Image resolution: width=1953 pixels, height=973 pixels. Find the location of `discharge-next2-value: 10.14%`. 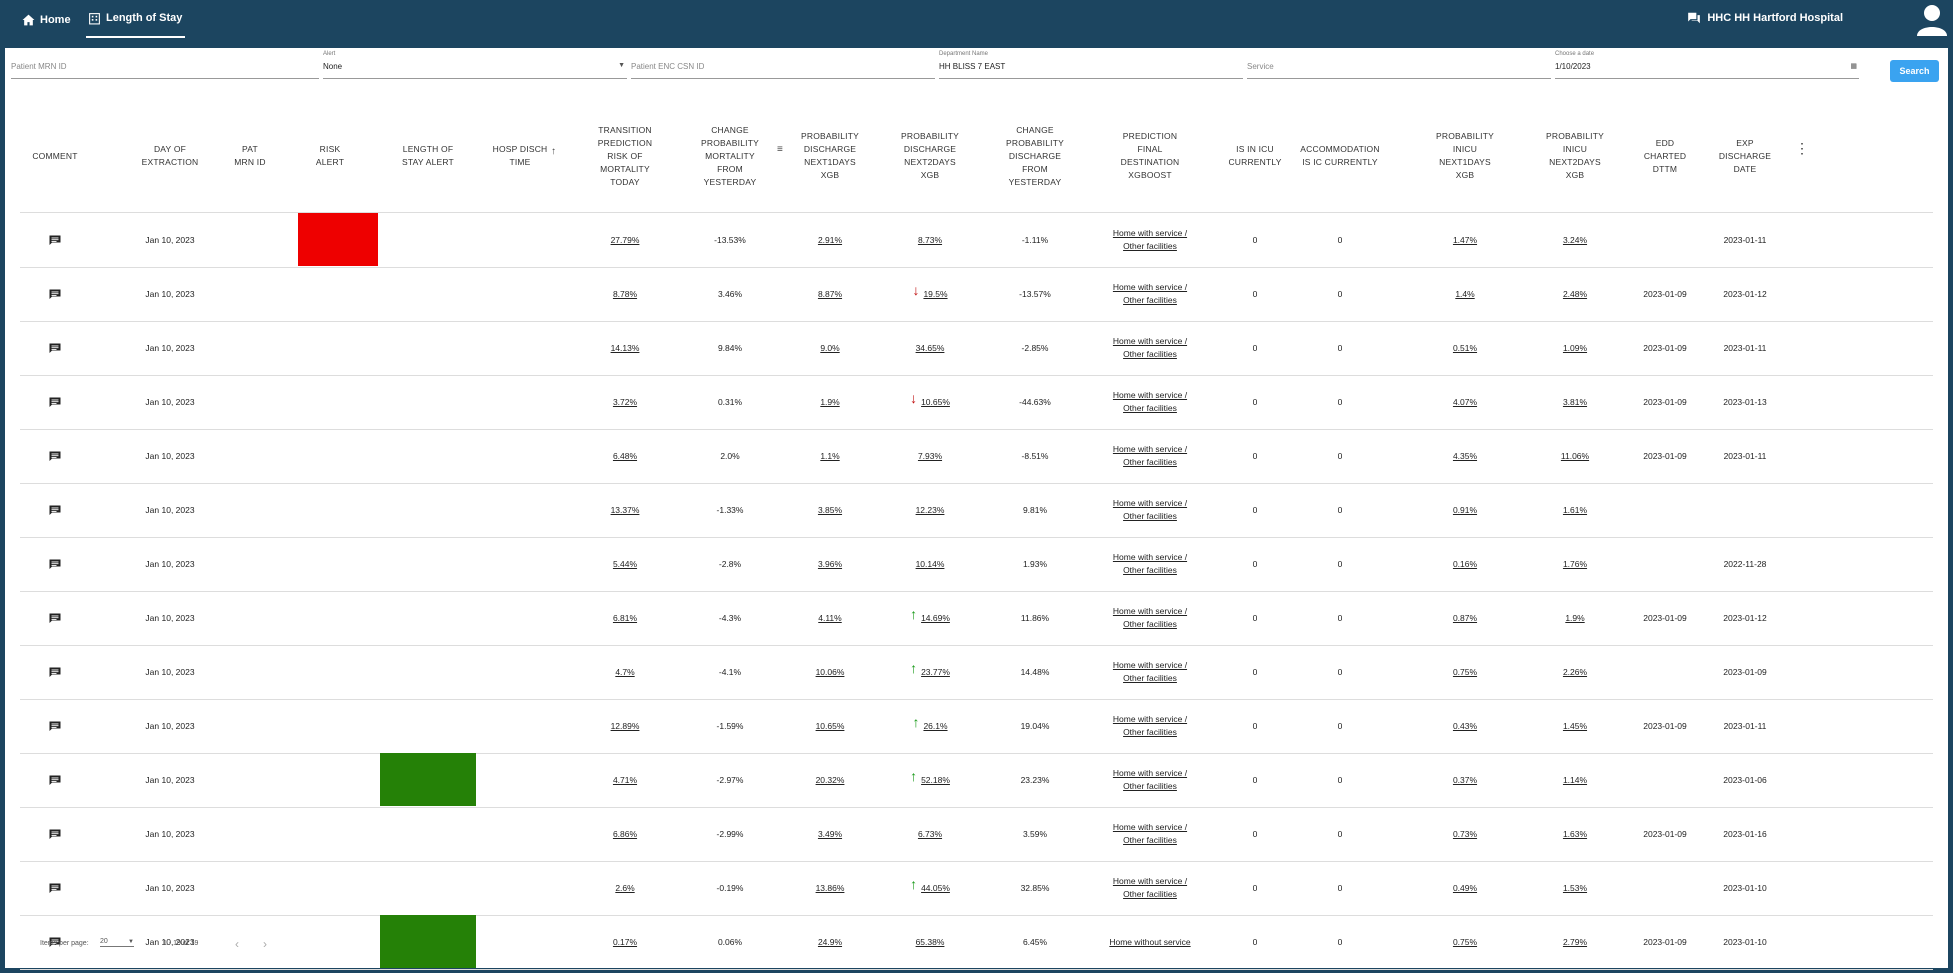

discharge-next2-value: 10.14% is located at coordinates (930, 564).